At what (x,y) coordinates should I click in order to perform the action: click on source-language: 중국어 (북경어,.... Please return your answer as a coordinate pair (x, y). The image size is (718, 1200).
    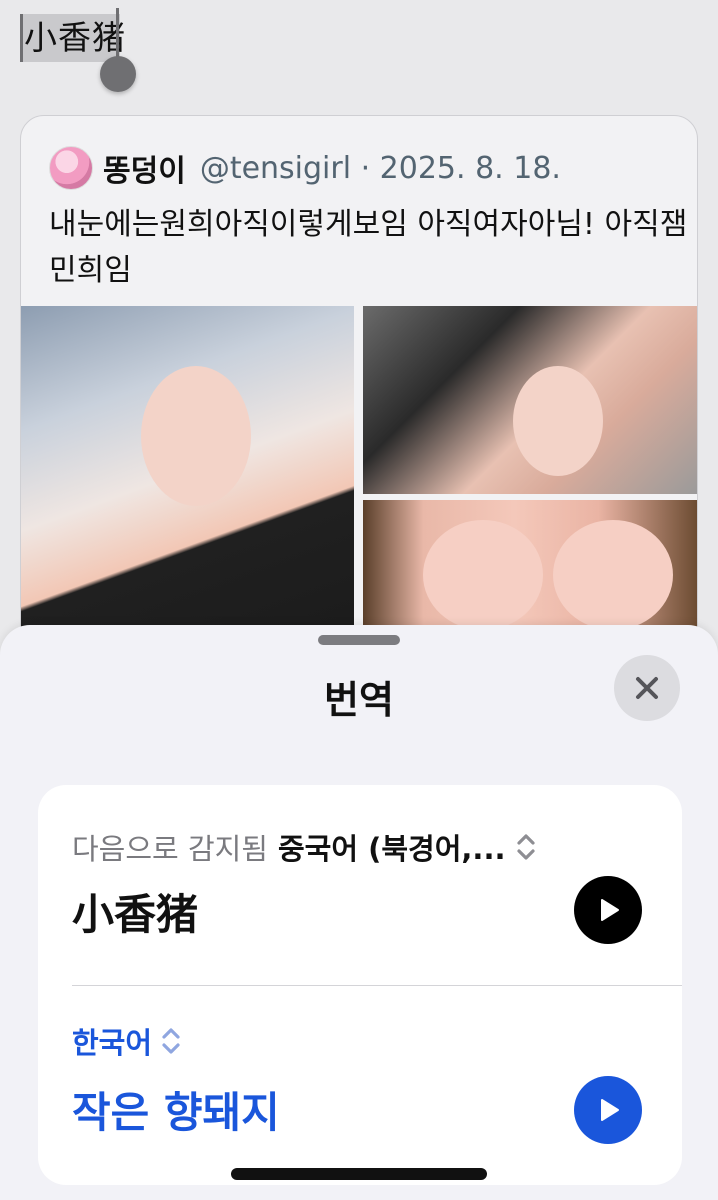
    Looking at the image, I should click on (391, 849).